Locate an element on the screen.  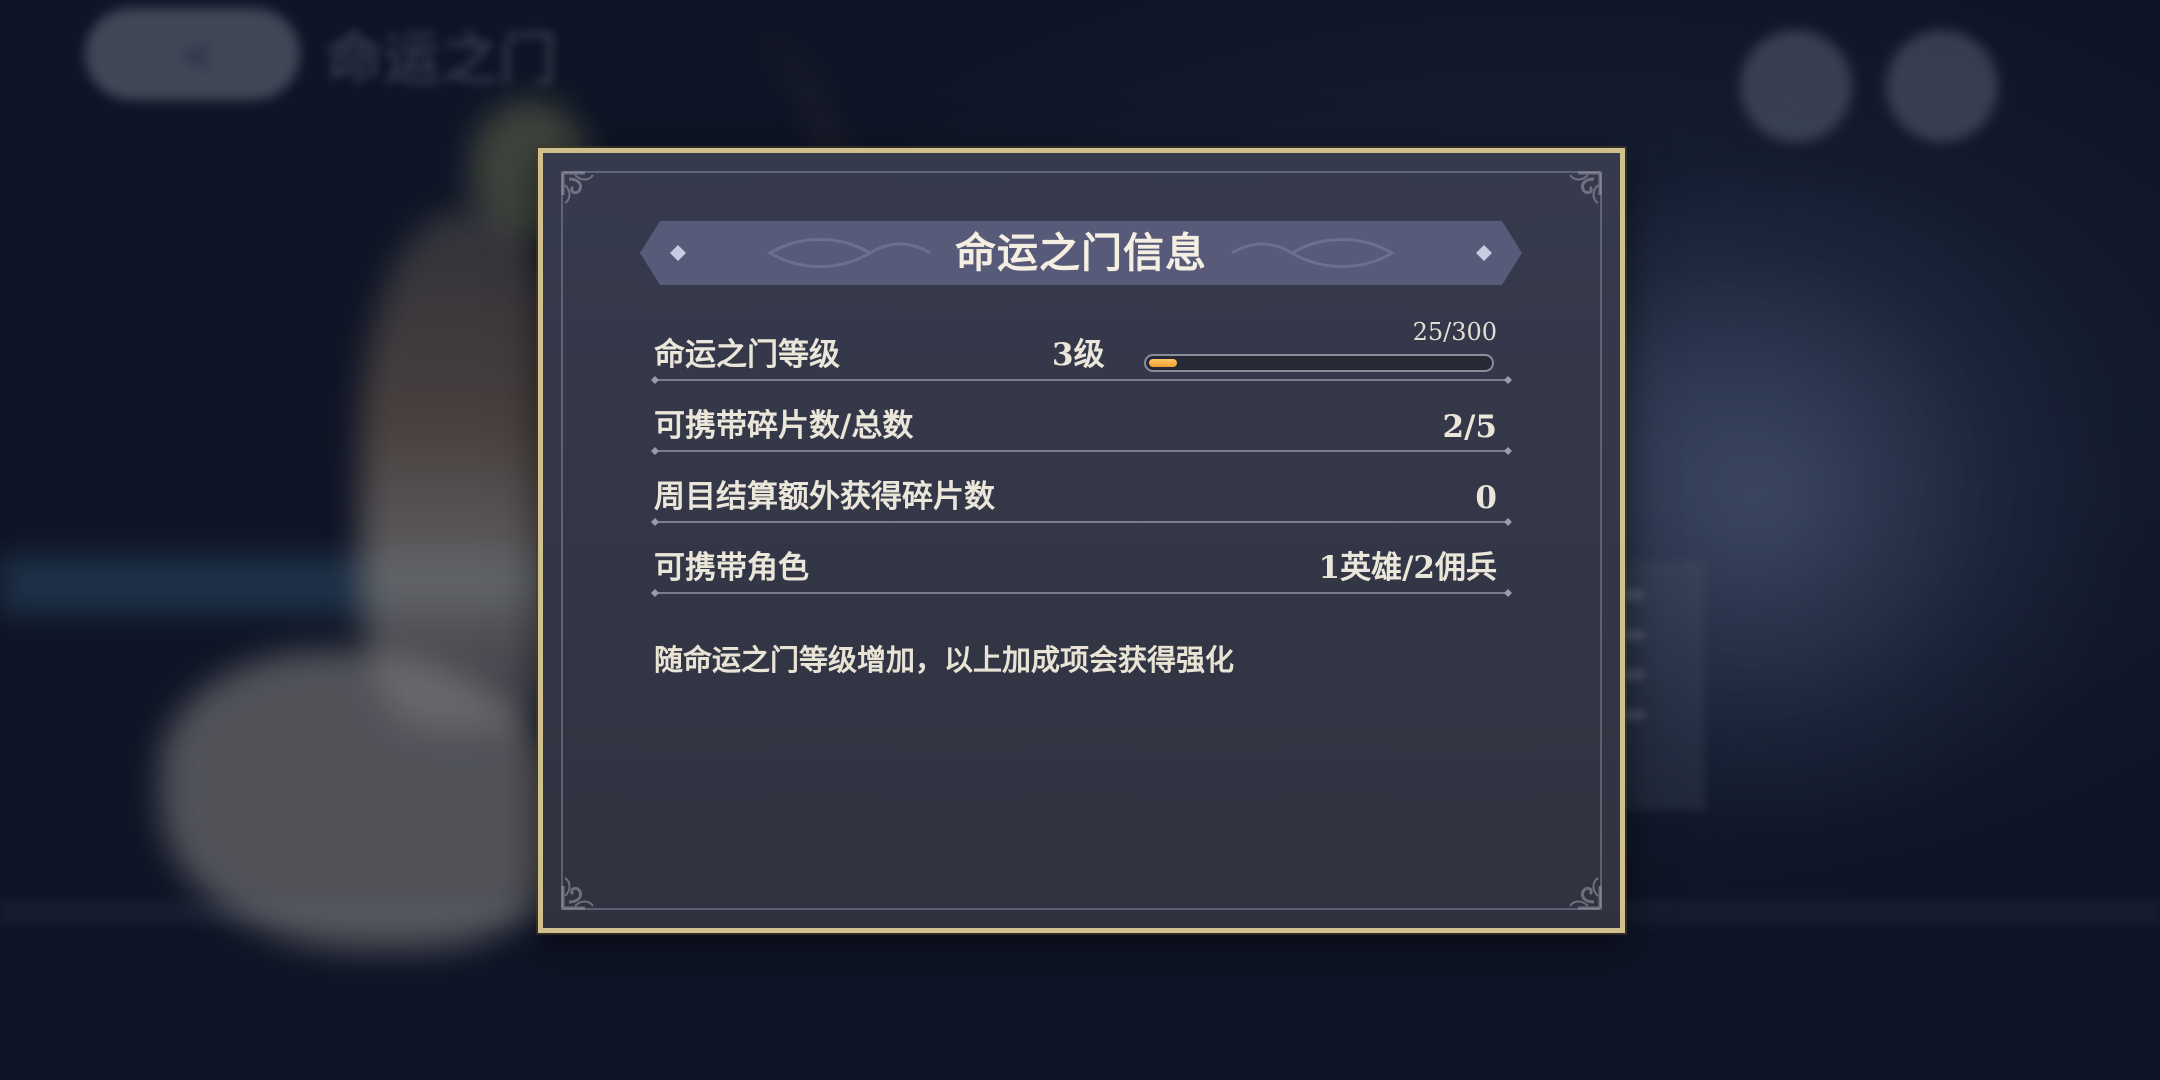
row-label: 周目结算额外获得碎片数 is located at coordinates (824, 497).